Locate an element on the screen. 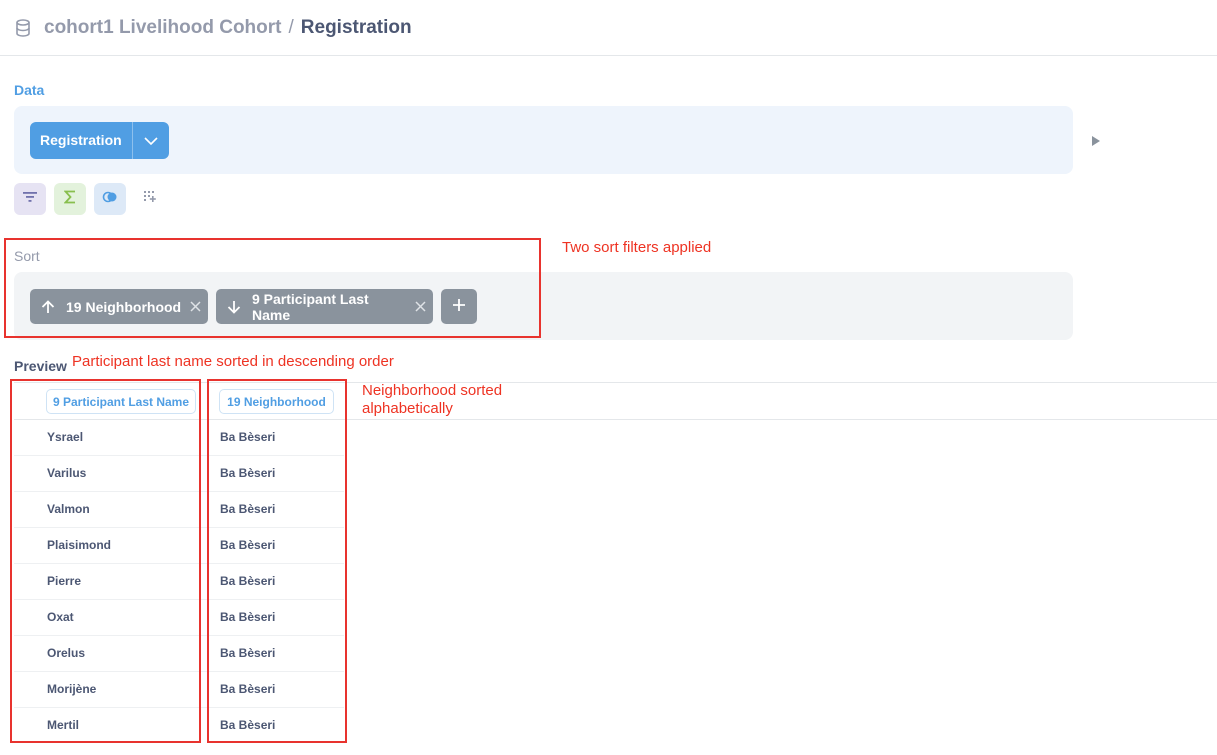  neighborhood-annotation-text: Neighborhood sorted alphabetically is located at coordinates (432, 400).